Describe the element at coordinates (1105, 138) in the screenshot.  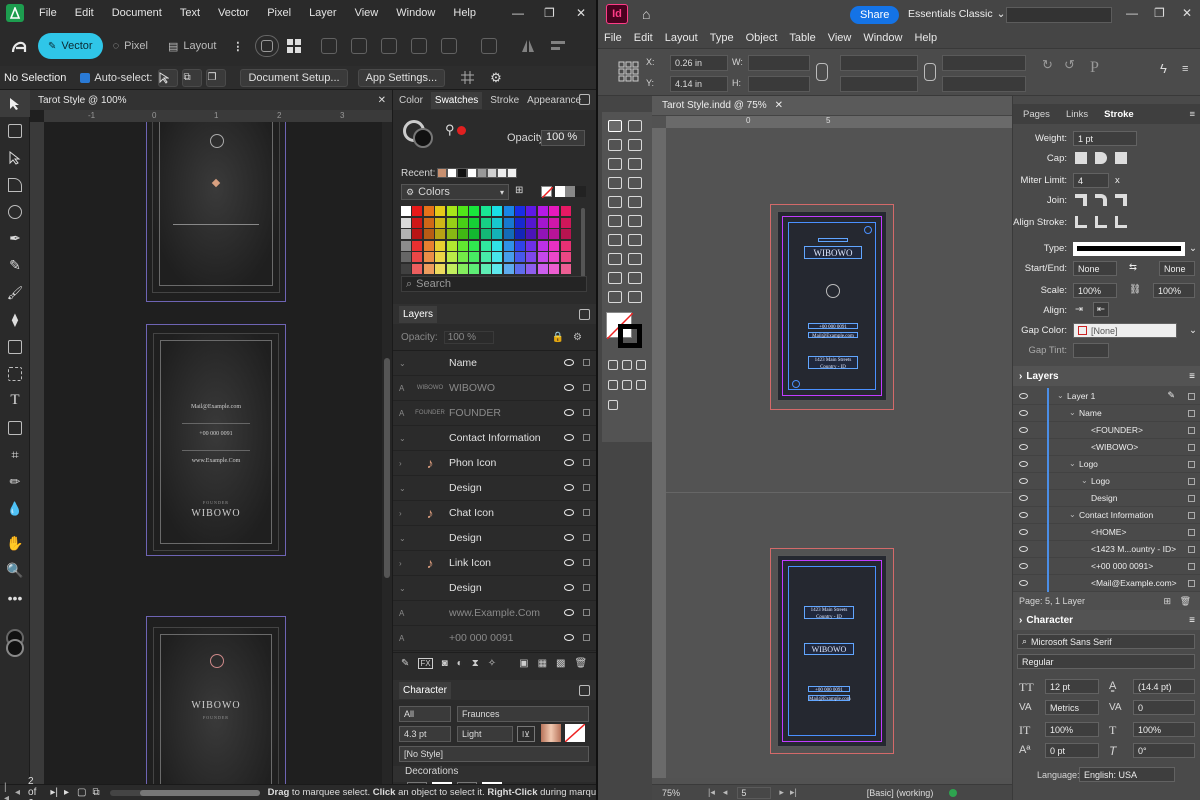
I see `weight-field: 1 pt` at that location.